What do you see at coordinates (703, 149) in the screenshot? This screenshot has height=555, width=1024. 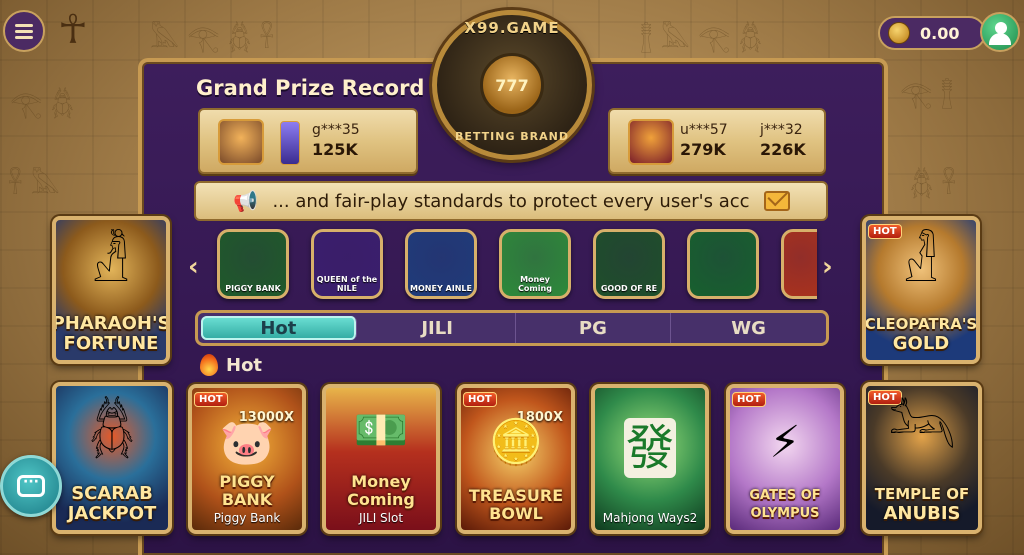 I see `winner-amount: 279K` at bounding box center [703, 149].